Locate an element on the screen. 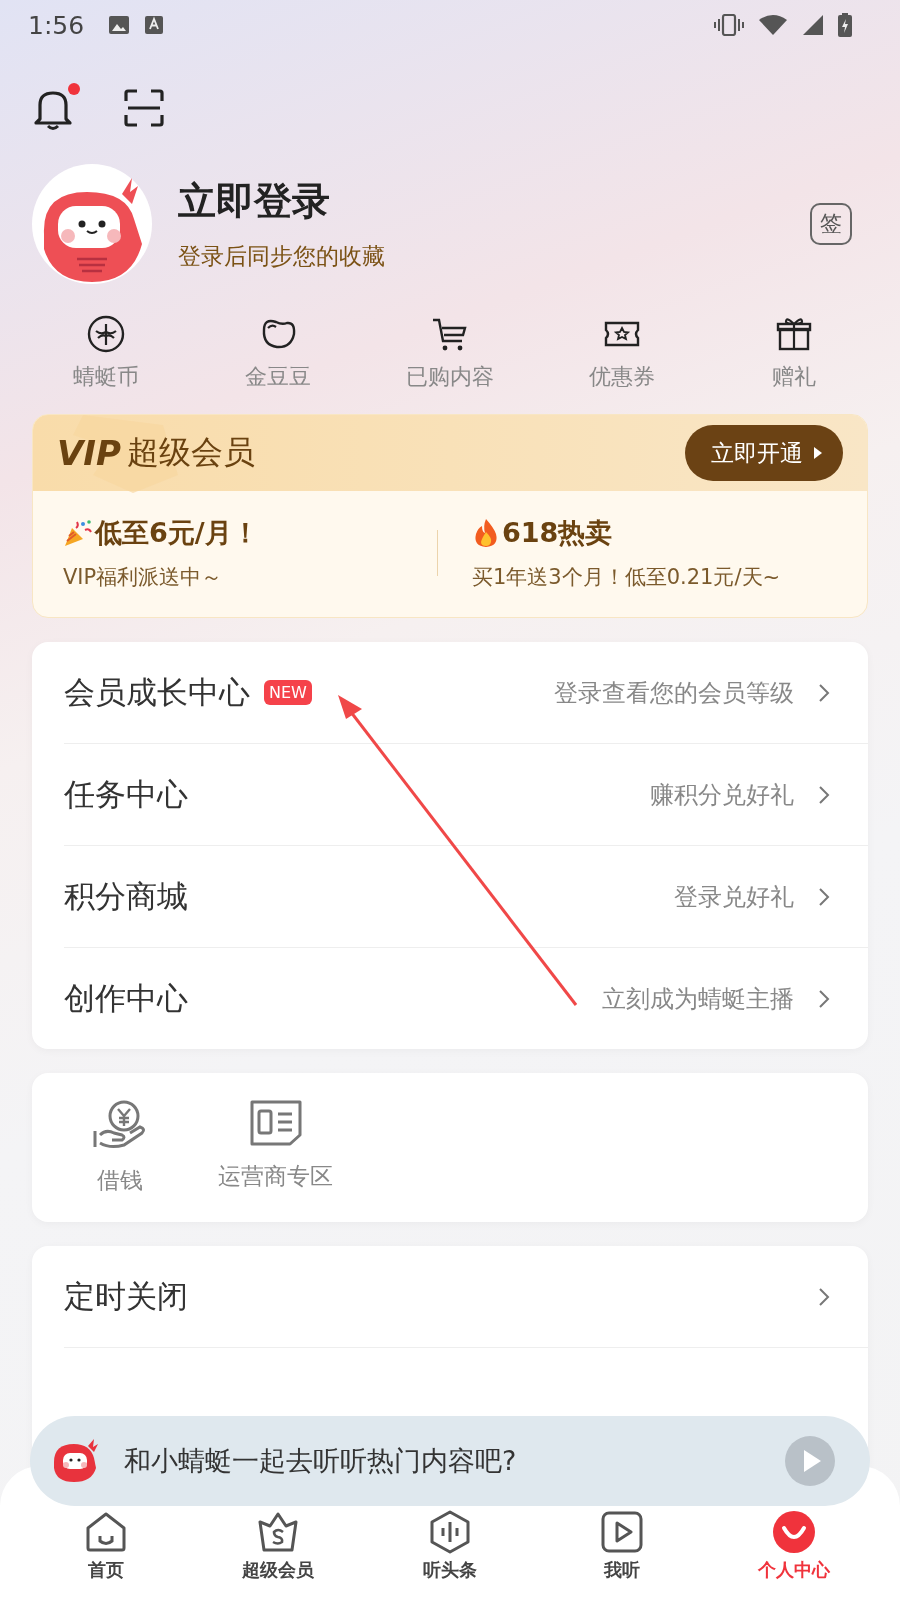 The height and width of the screenshot is (1600, 900). login-subtitle: 登录后同步您的收藏 is located at coordinates (281, 256).